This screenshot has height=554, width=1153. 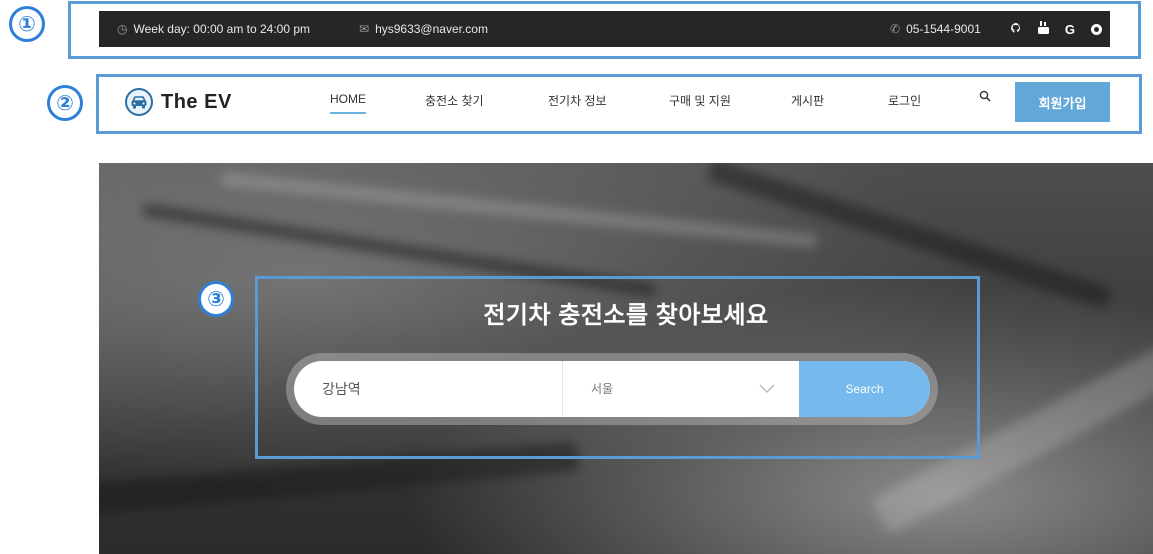 I want to click on contact-email: ✉ hys9633@naver.com, so click(x=423, y=29).